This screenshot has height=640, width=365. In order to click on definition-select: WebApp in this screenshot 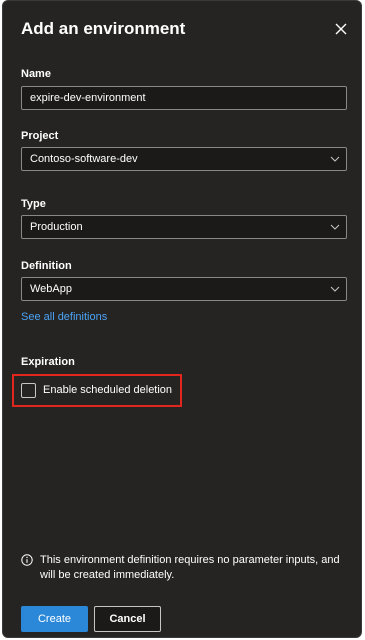, I will do `click(184, 289)`.